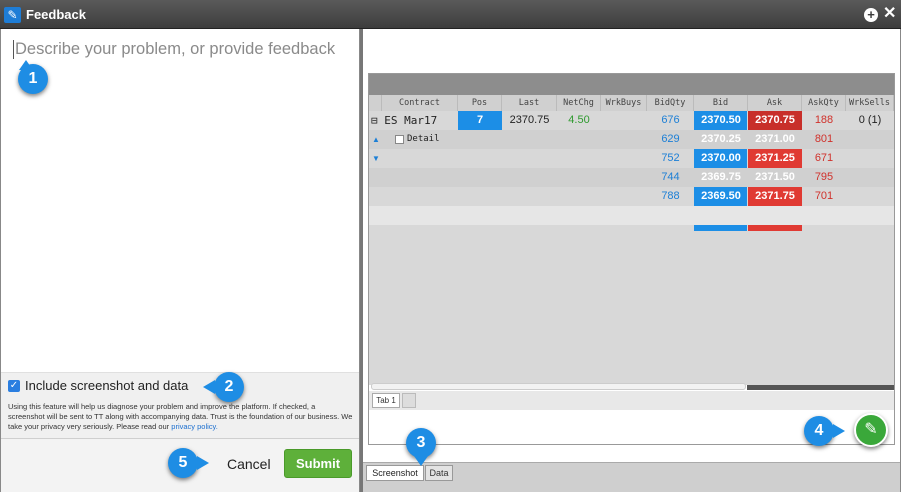 The width and height of the screenshot is (901, 492). Describe the element at coordinates (870, 120) in the screenshot. I see `working-sells: 0 (1)` at that location.